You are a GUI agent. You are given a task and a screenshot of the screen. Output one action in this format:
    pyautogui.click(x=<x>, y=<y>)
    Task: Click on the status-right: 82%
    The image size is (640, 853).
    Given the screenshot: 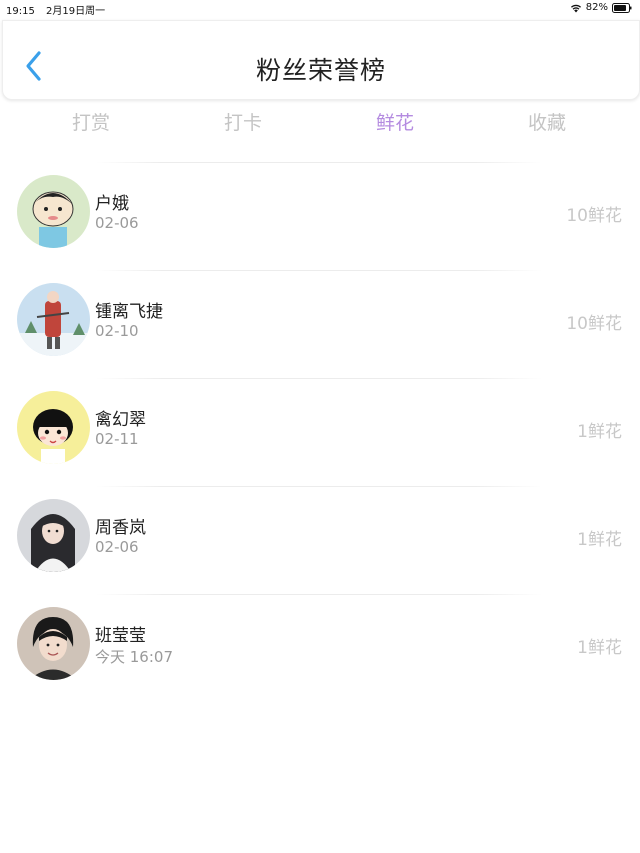 What is the action you would take?
    pyautogui.click(x=601, y=7)
    